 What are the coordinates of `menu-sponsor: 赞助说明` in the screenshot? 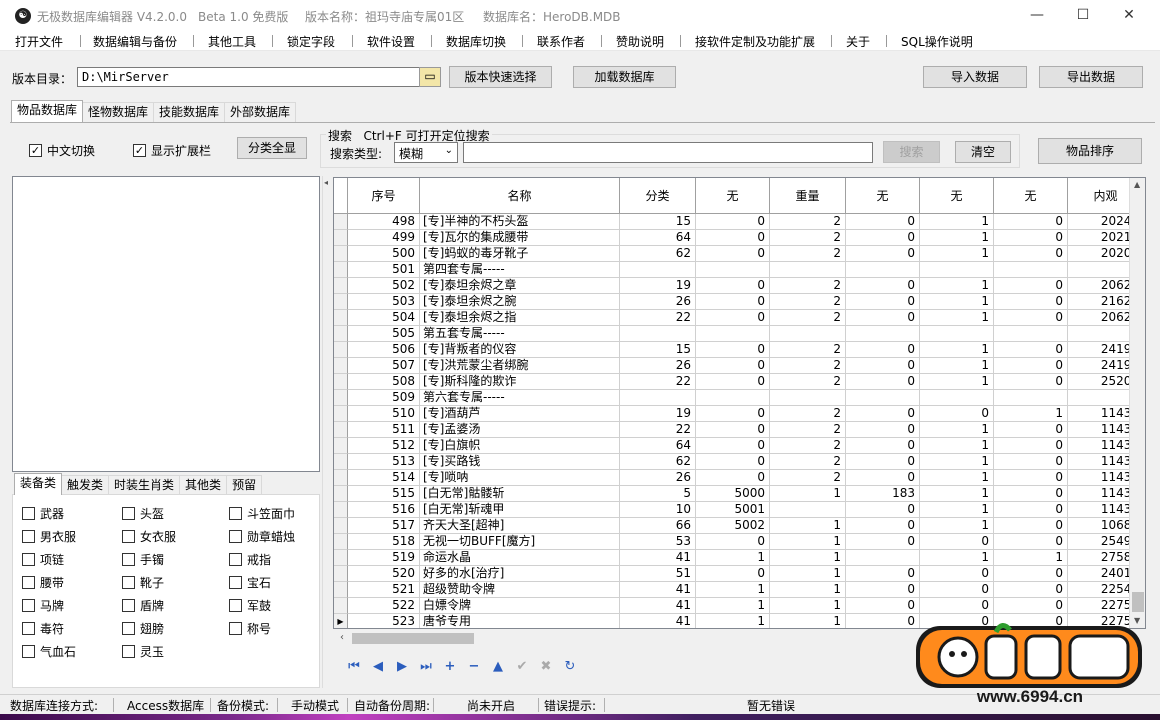 It's located at (640, 41).